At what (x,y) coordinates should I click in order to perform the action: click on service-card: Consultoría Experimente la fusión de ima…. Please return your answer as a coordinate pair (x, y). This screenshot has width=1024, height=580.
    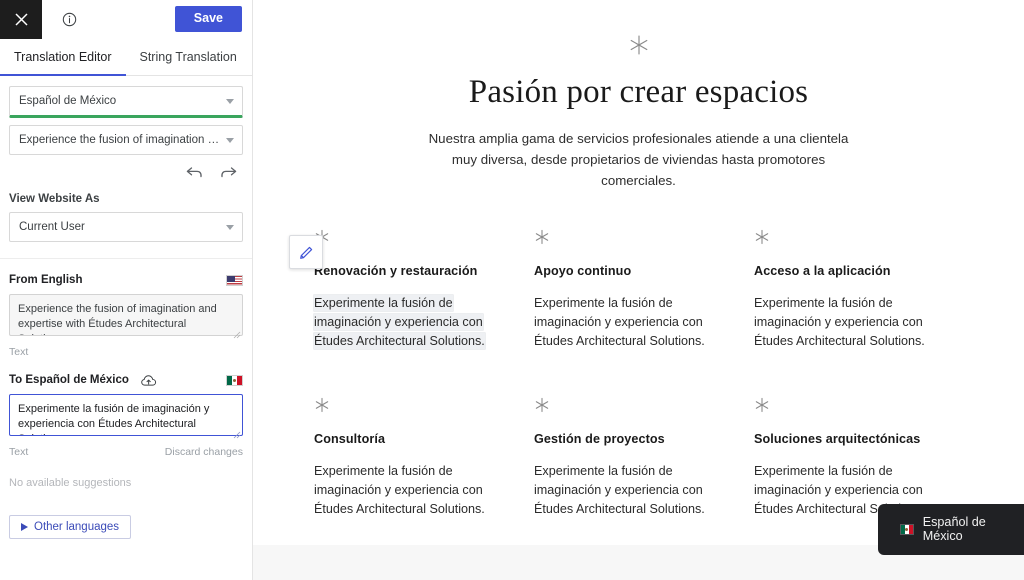
    Looking at the image, I should click on (424, 458).